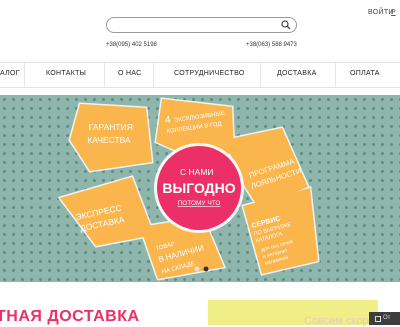 The width and height of the screenshot is (400, 327). I want to click on center-line2: ВЫГОДНО, so click(198, 188).